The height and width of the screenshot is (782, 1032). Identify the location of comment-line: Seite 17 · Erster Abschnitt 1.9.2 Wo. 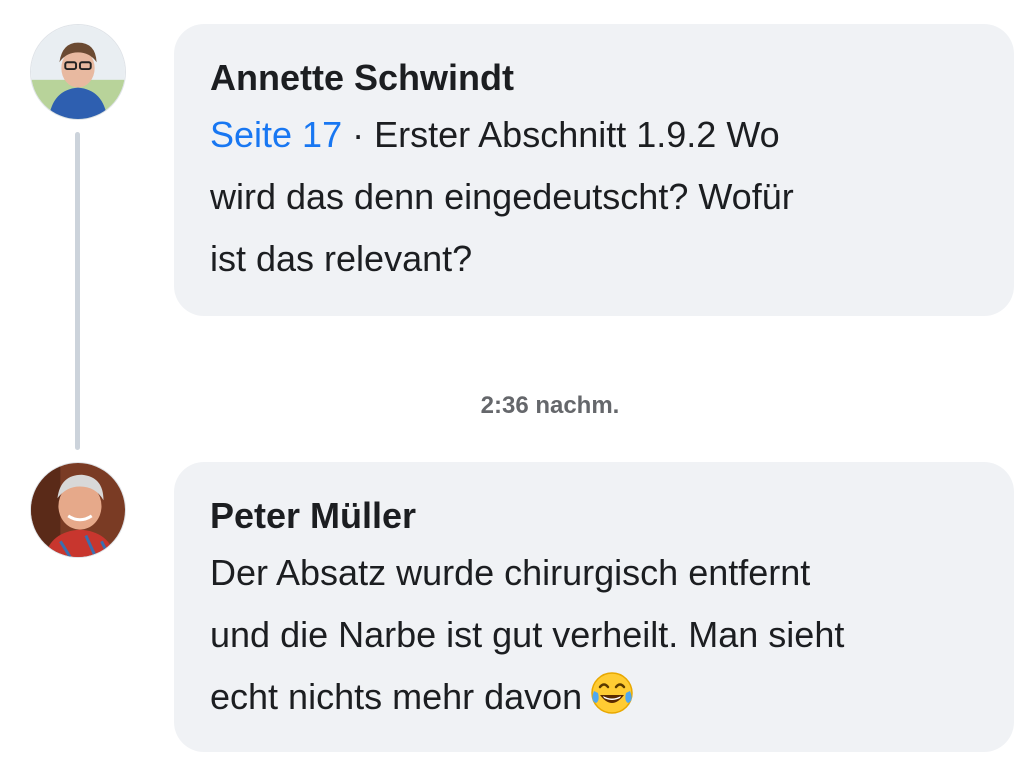
(594, 135).